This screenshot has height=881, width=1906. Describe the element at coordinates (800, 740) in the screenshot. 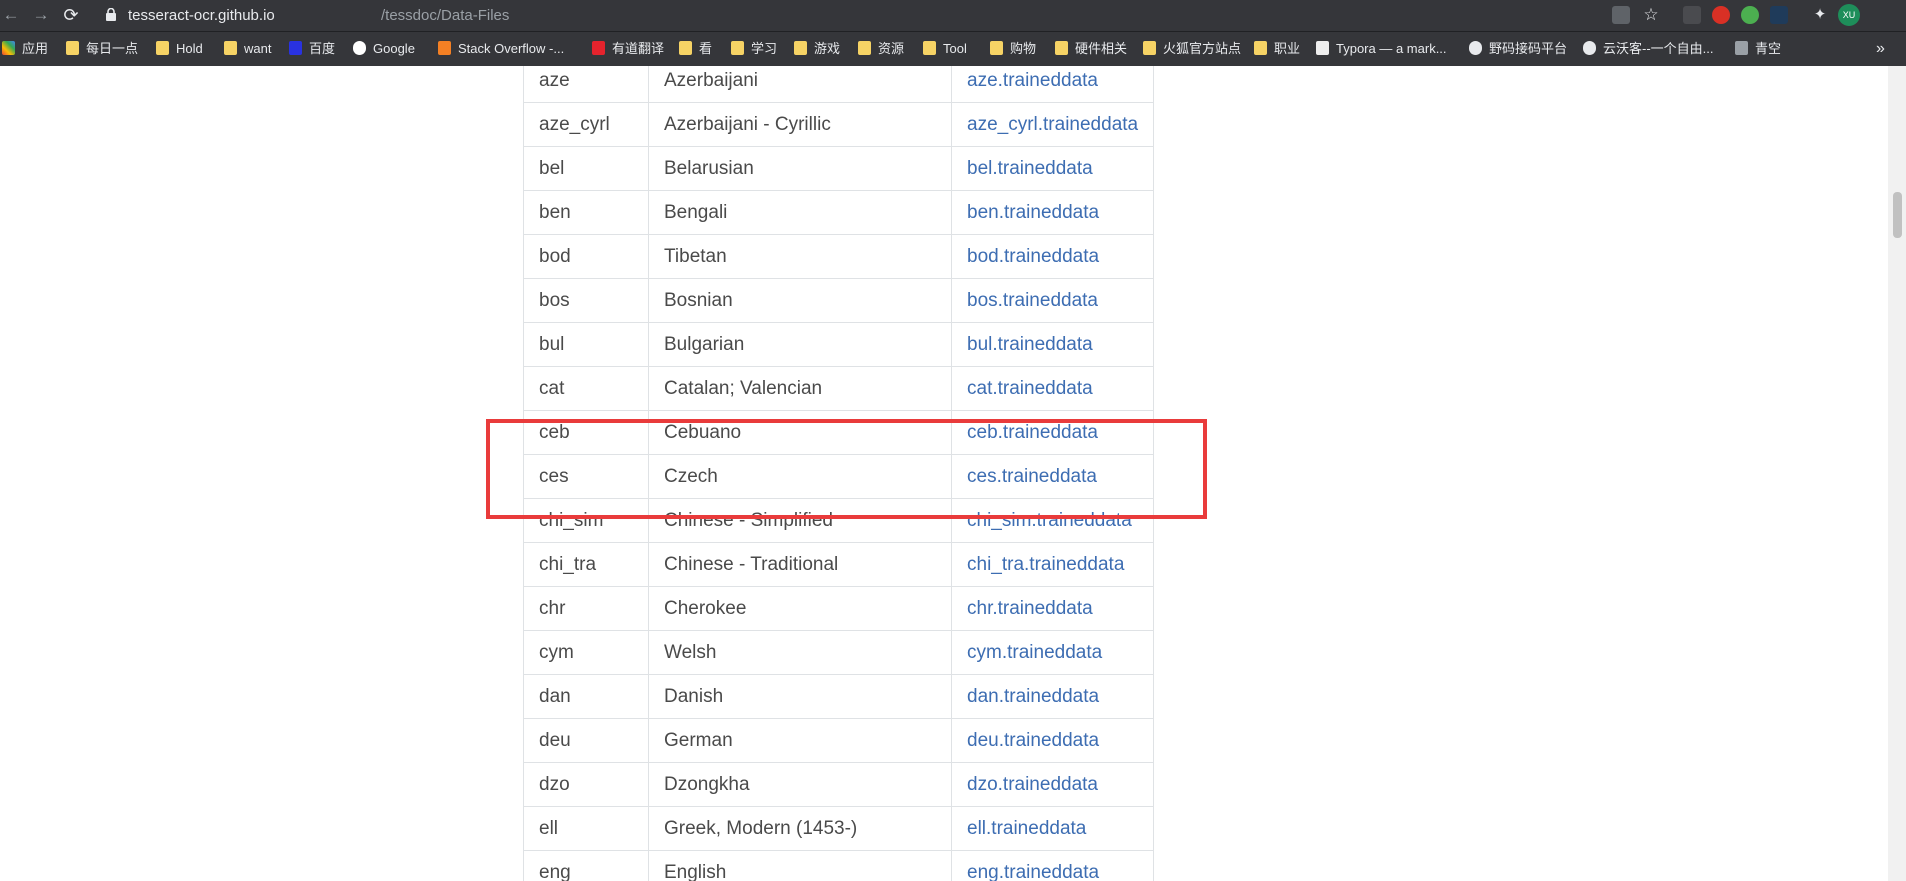

I see `lang-name: German` at that location.